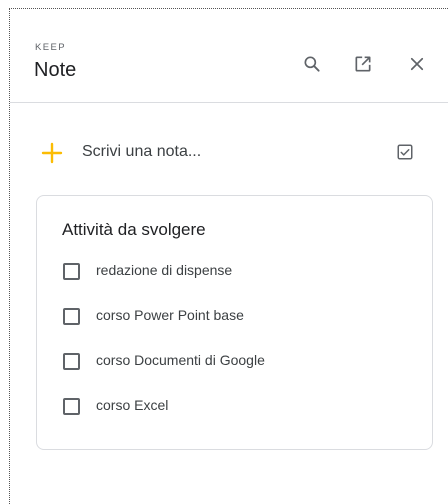 This screenshot has width=448, height=504. I want to click on open-in-new-icon, so click(363, 64).